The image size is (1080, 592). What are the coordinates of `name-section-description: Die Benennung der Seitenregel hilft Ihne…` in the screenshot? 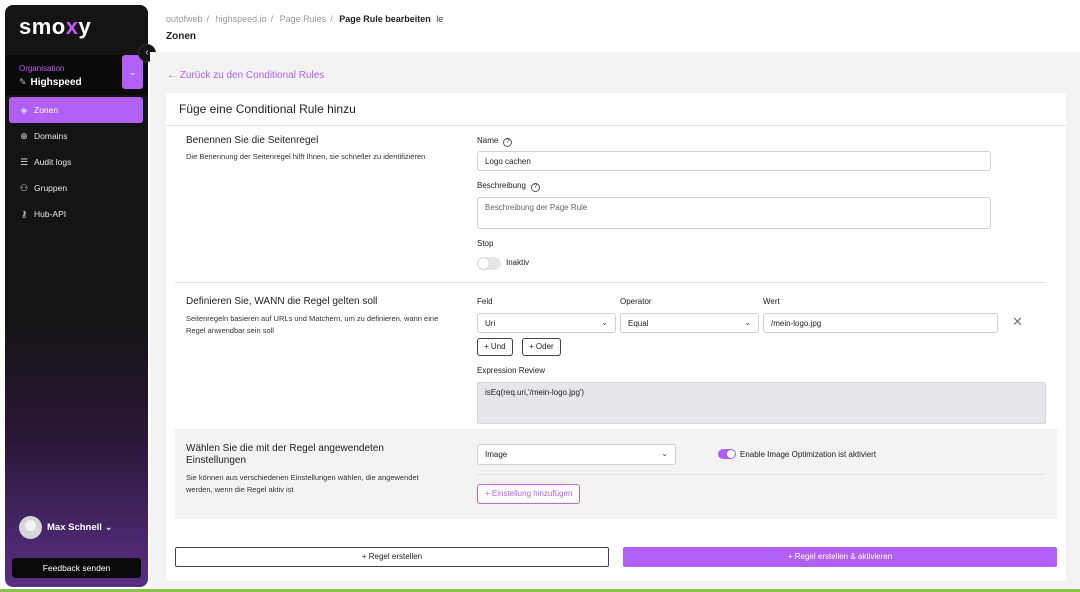 It's located at (306, 156).